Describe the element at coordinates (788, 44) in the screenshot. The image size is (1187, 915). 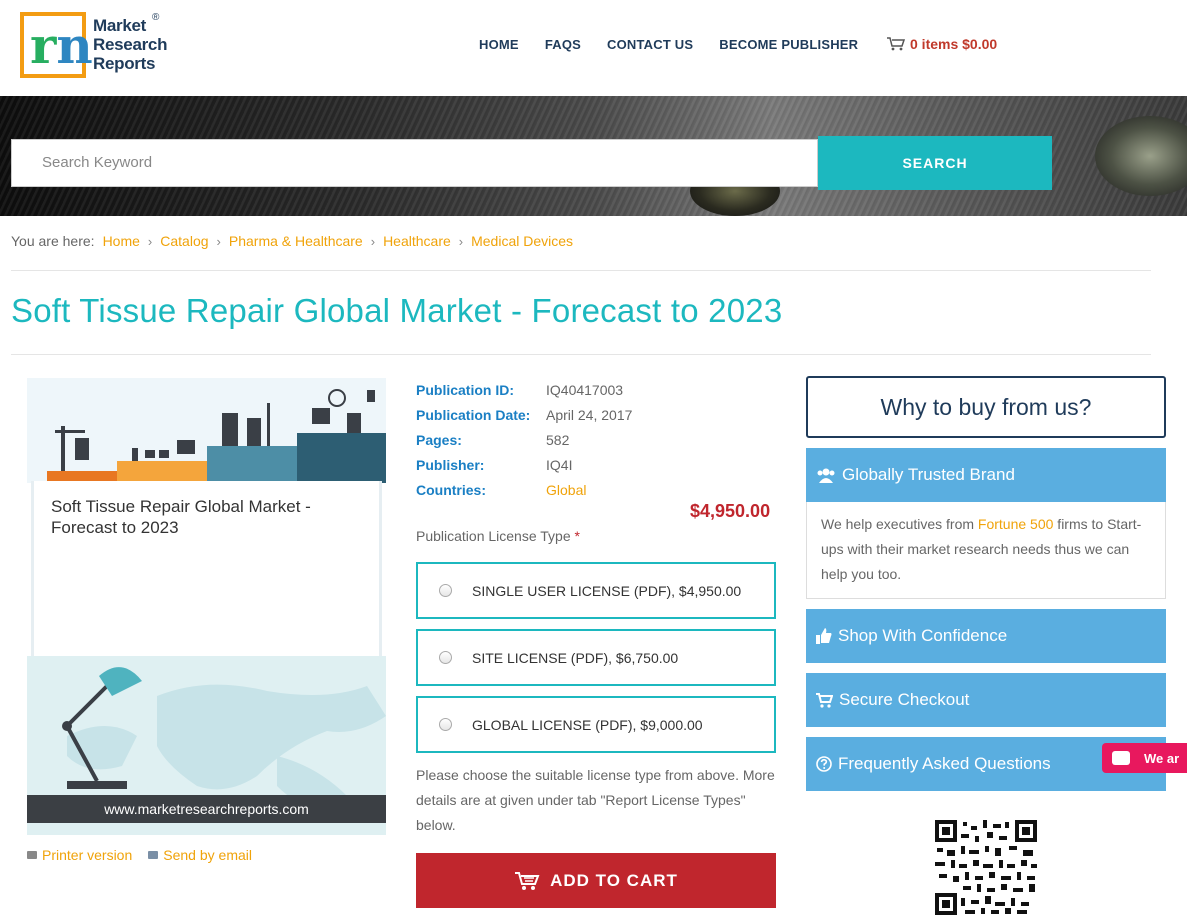
I see `nav-become-publisher: BECOME PUBLISHER` at that location.